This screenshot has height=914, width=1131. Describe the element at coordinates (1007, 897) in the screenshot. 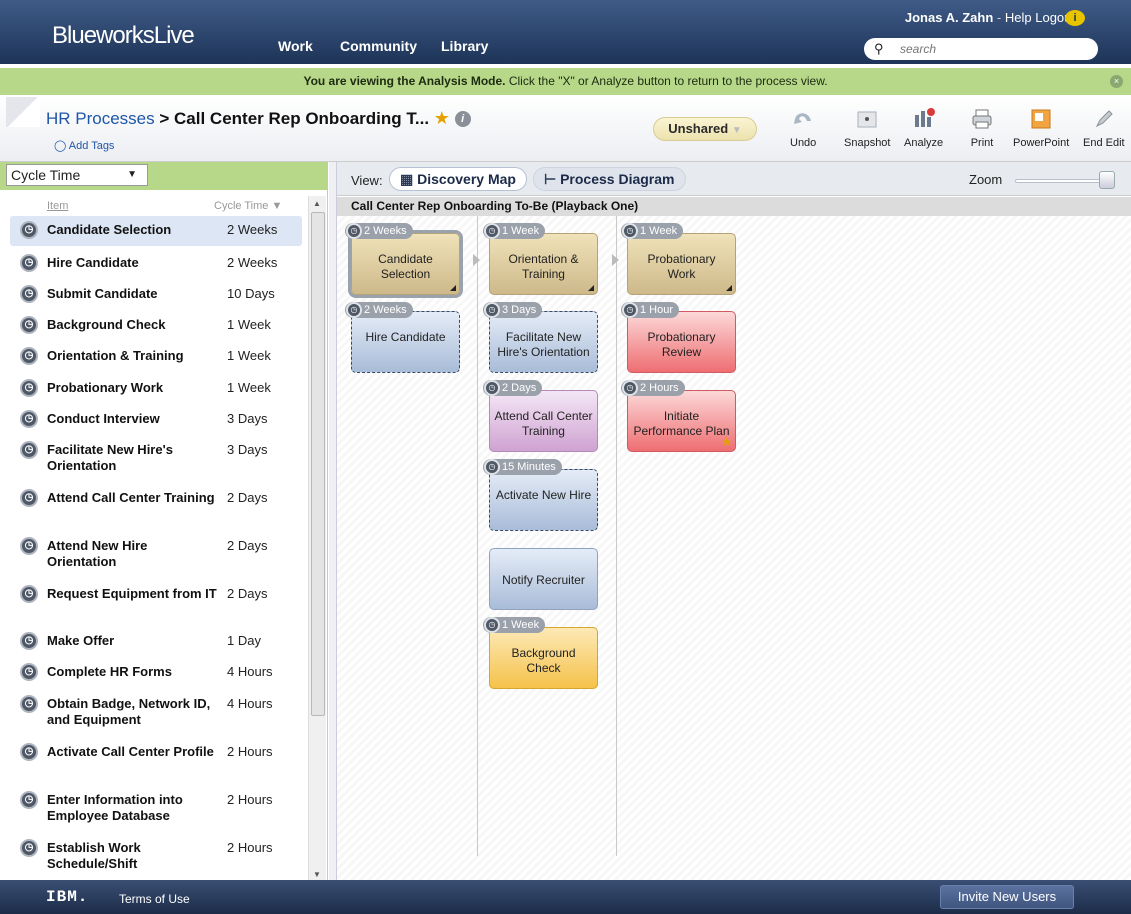

I see `invite-users-button: Invite New Users` at that location.